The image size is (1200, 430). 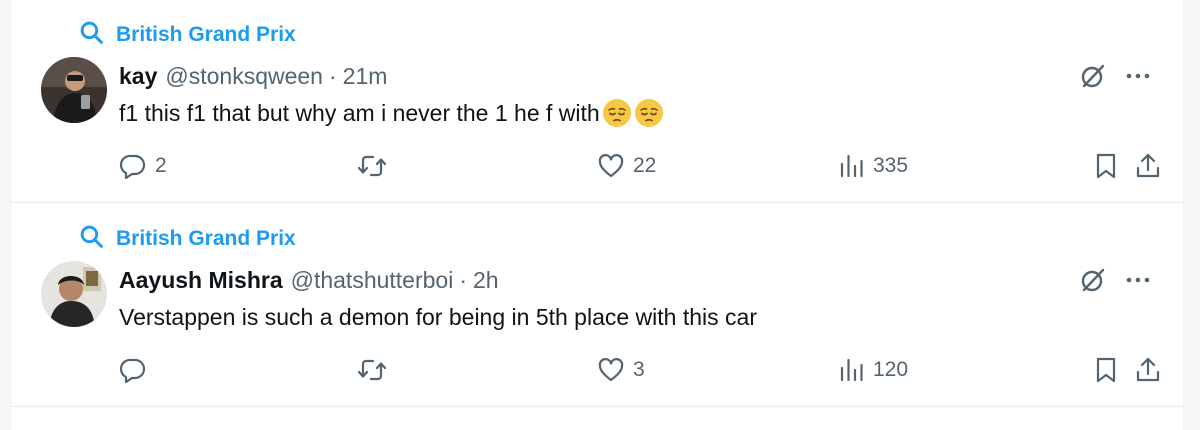 I want to click on reply-button, so click(x=137, y=370).